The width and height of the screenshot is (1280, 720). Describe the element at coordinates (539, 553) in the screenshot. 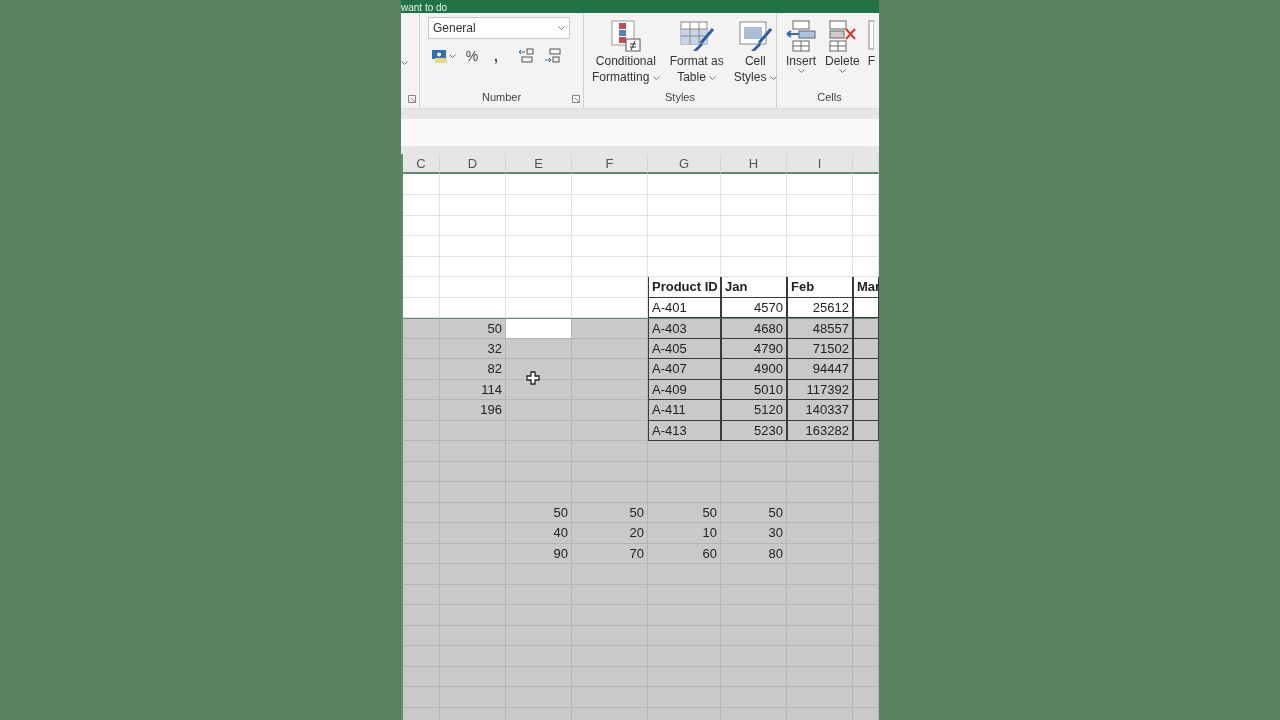

I see `cell: 90` at that location.